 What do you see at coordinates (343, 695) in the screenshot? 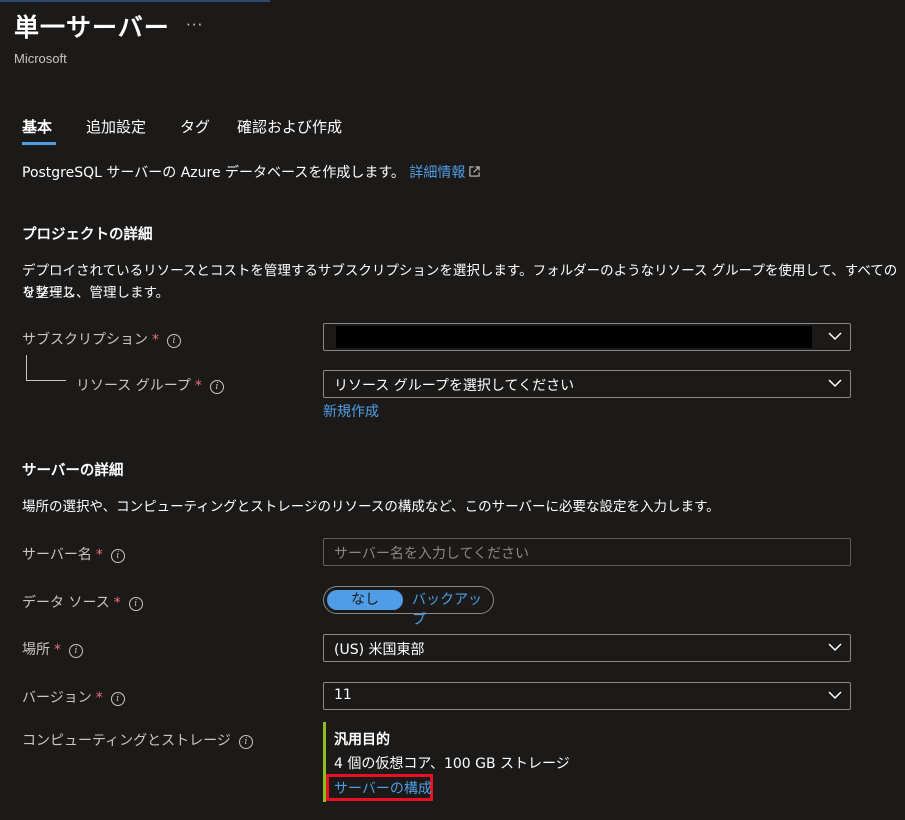
I see `version-value: 11` at bounding box center [343, 695].